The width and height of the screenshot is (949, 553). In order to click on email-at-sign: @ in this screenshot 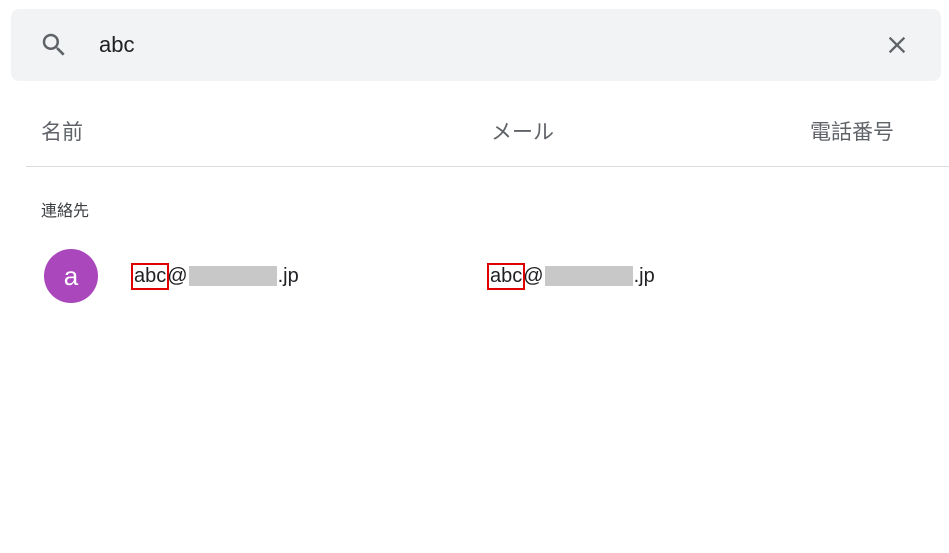, I will do `click(533, 275)`.